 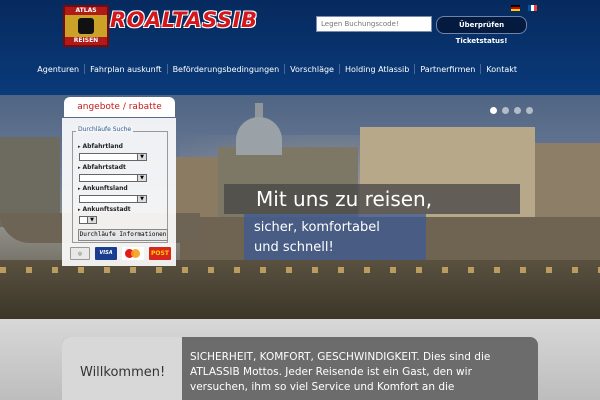 What do you see at coordinates (294, 247) in the screenshot?
I see `hero-slogan-line2b: und schnell!` at bounding box center [294, 247].